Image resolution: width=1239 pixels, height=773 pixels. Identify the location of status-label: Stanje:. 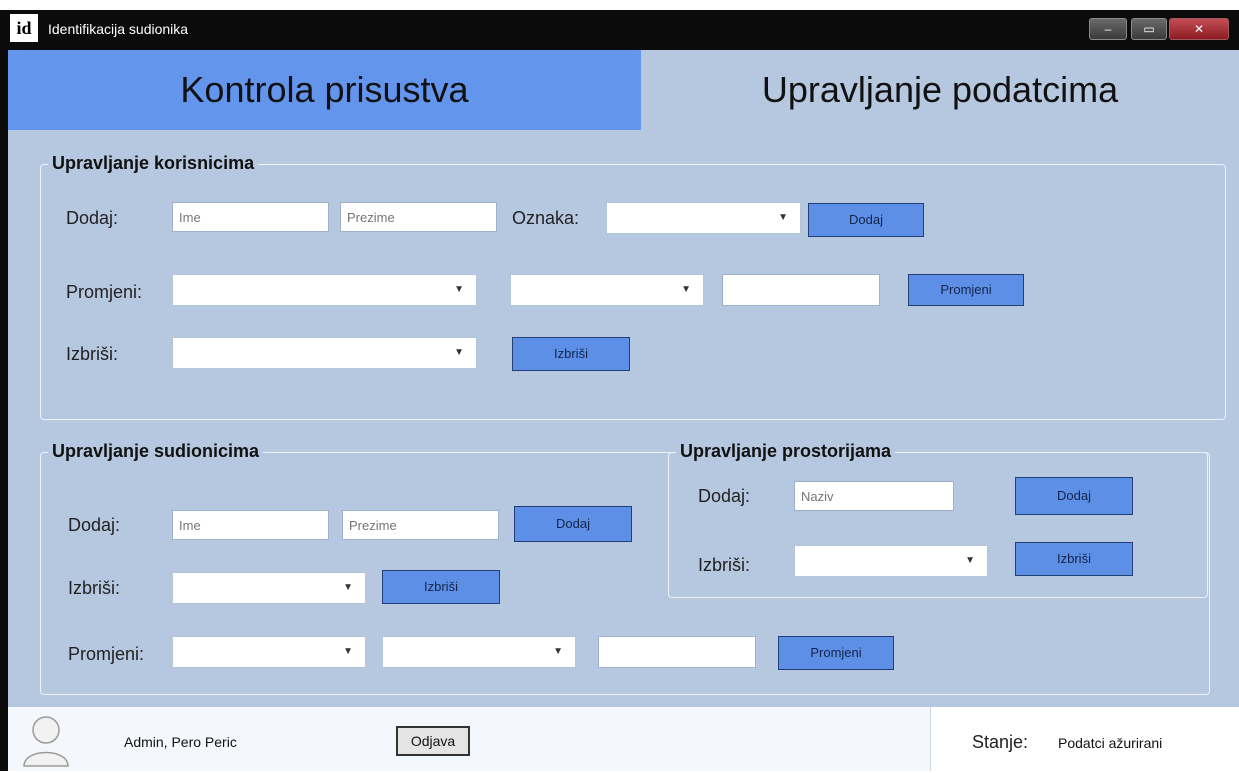
(1000, 742).